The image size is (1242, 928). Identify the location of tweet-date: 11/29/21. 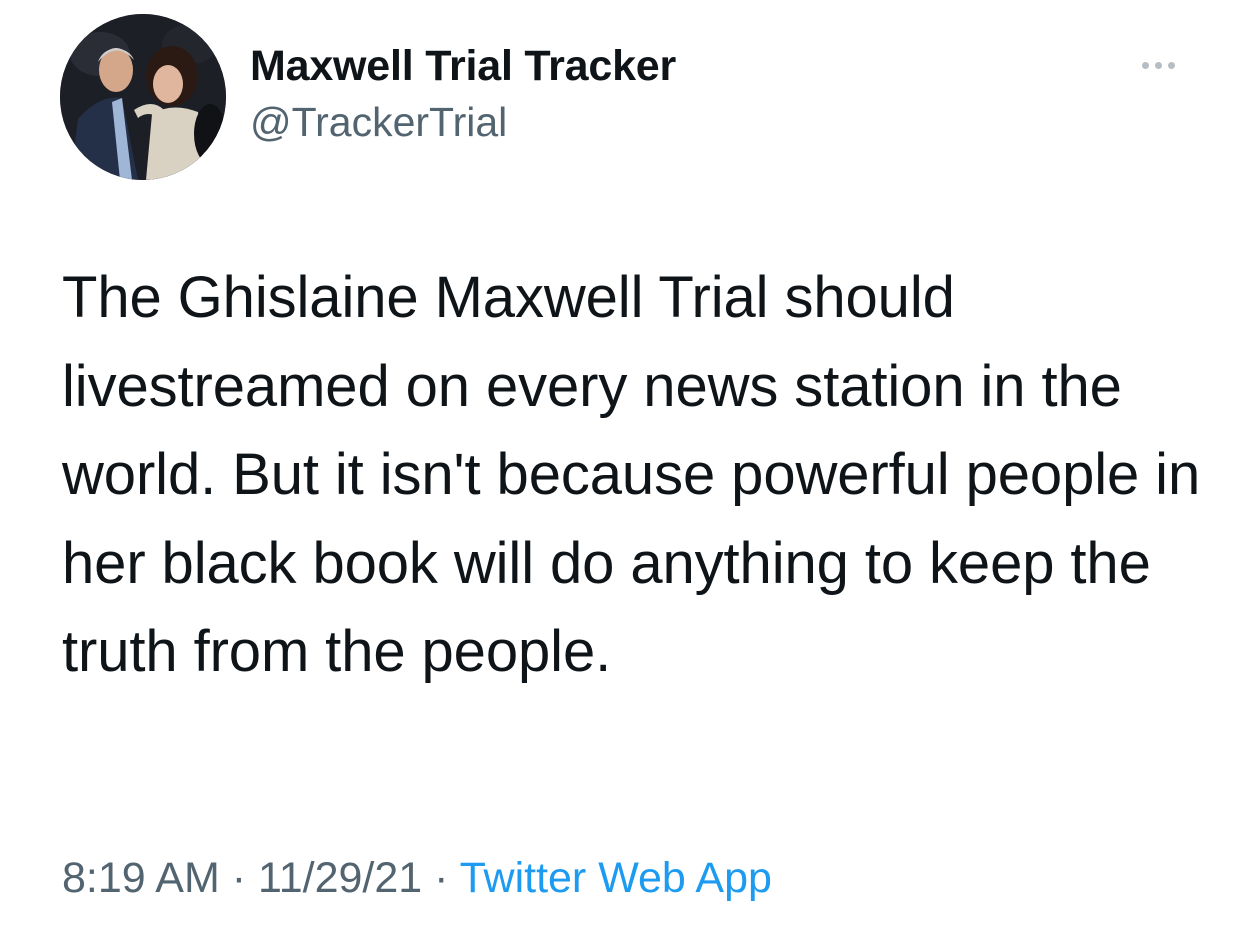
(340, 878).